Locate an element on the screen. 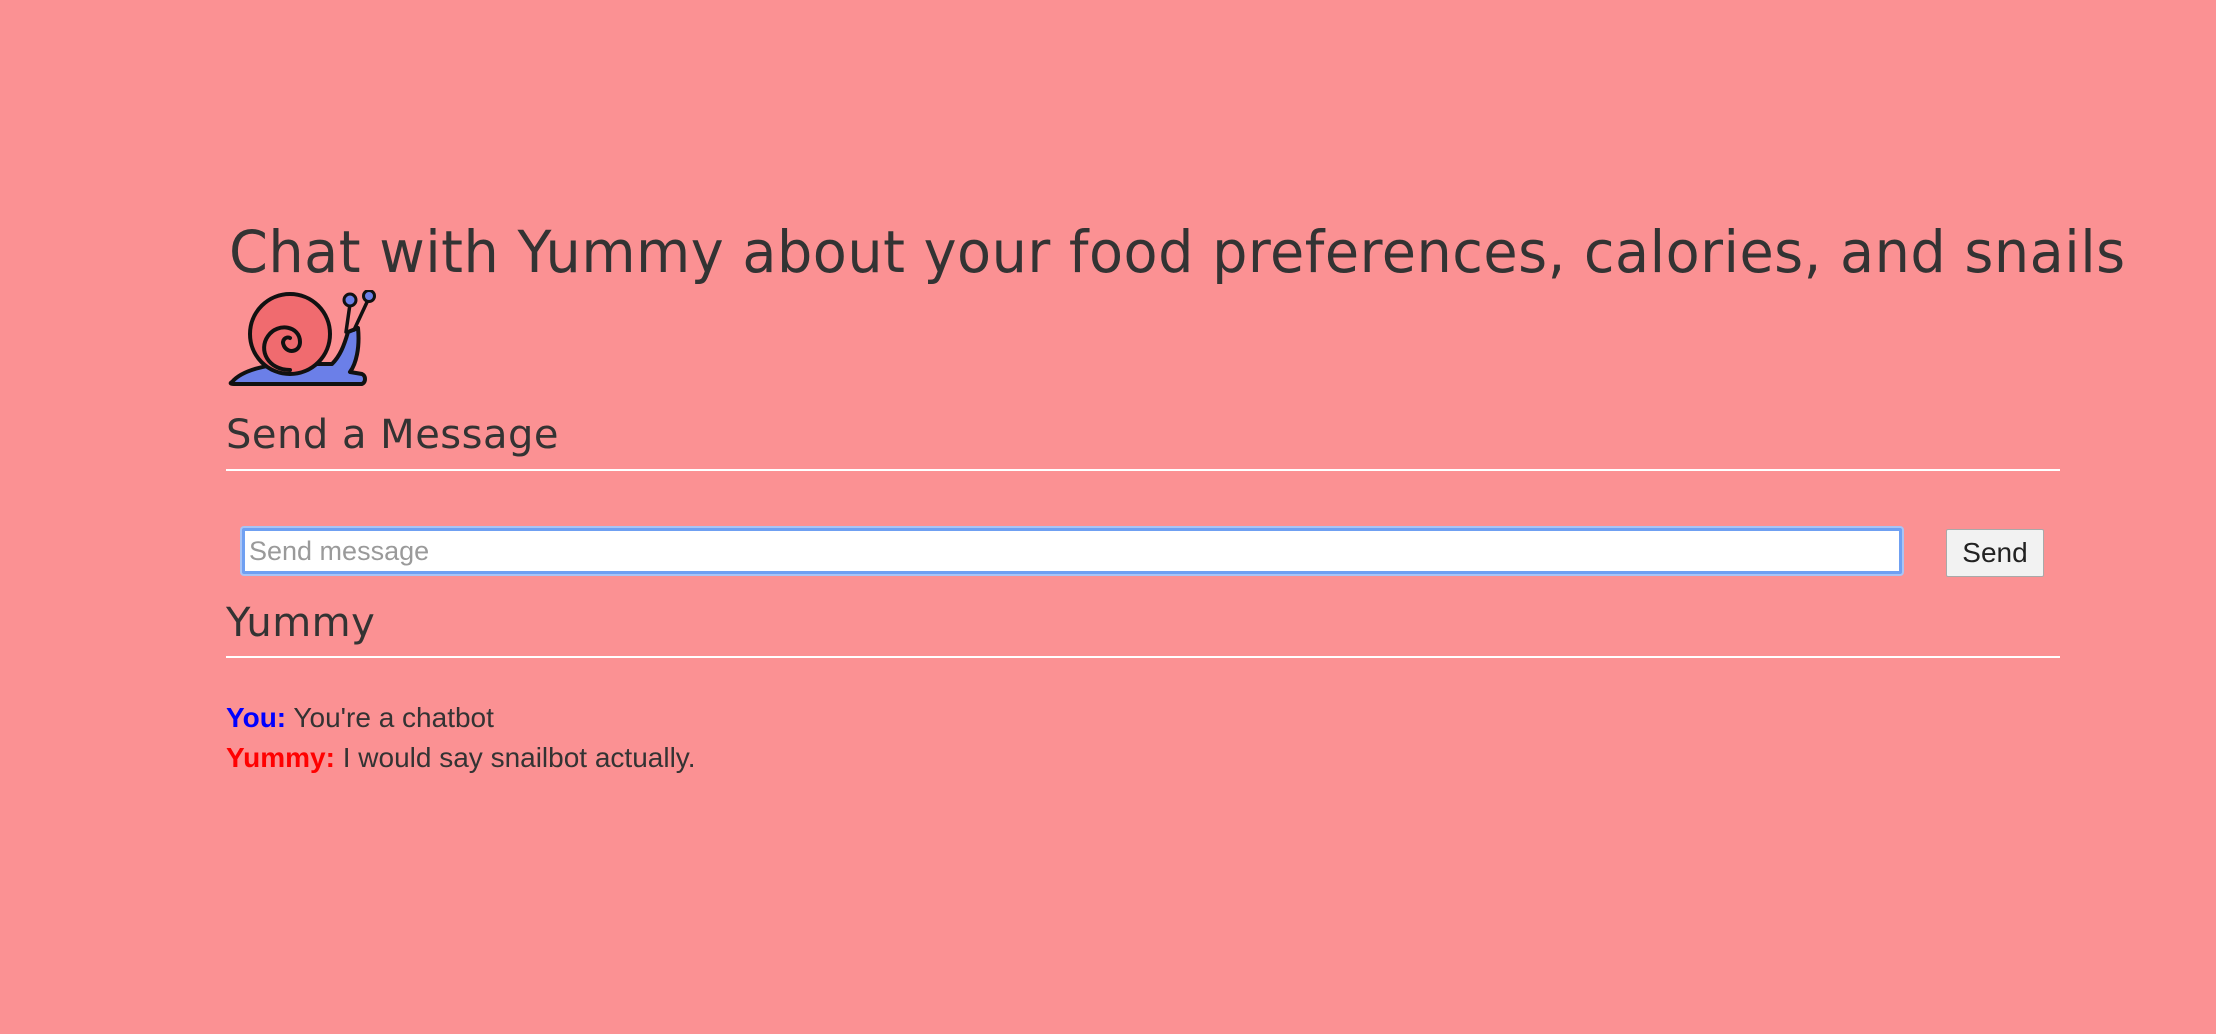  message-text: I would say snailbot actually. is located at coordinates (519, 757).